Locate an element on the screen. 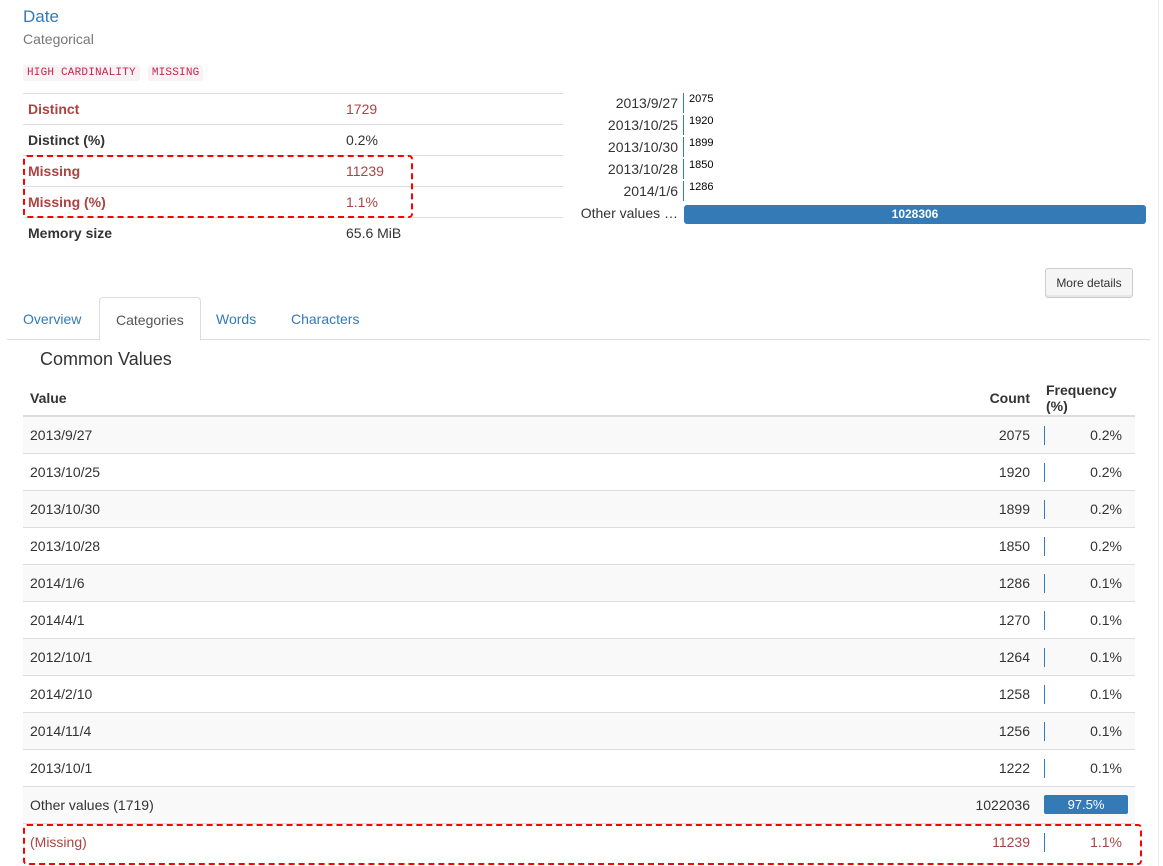  cell-value: Other values (1719) is located at coordinates (463, 805).